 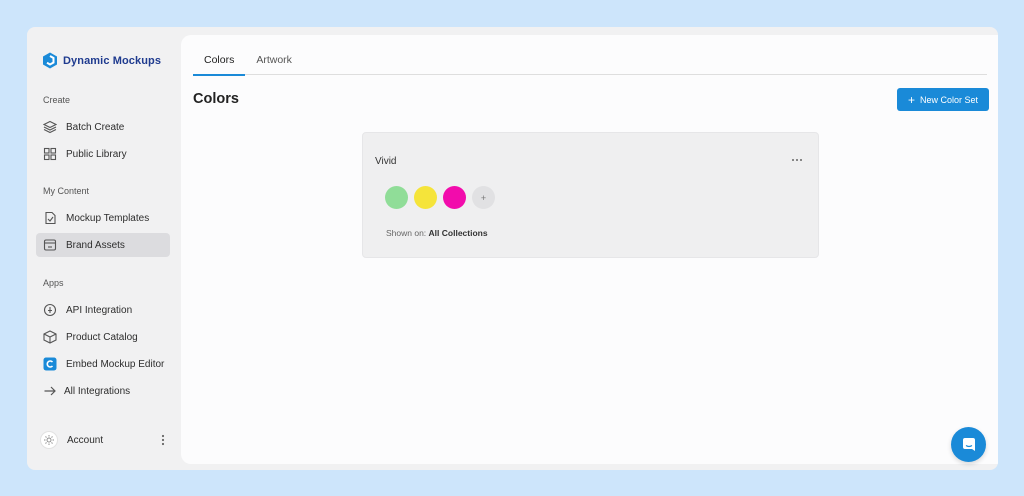 What do you see at coordinates (53, 283) in the screenshot?
I see `section-apps-label: Apps` at bounding box center [53, 283].